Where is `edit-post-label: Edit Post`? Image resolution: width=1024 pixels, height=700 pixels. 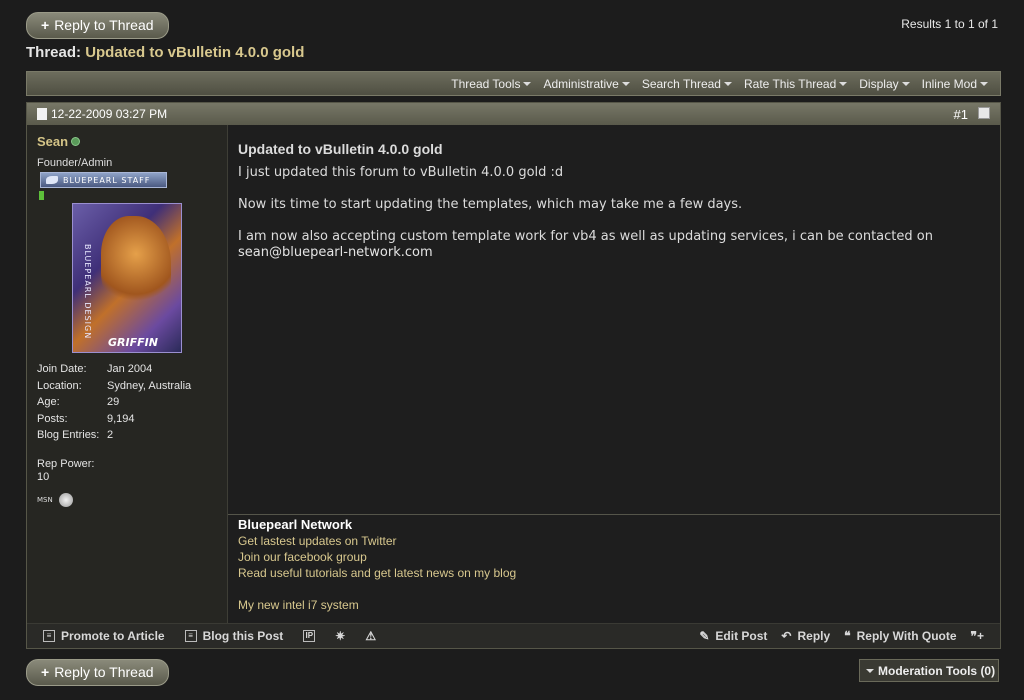
edit-post-label: Edit Post is located at coordinates (741, 636).